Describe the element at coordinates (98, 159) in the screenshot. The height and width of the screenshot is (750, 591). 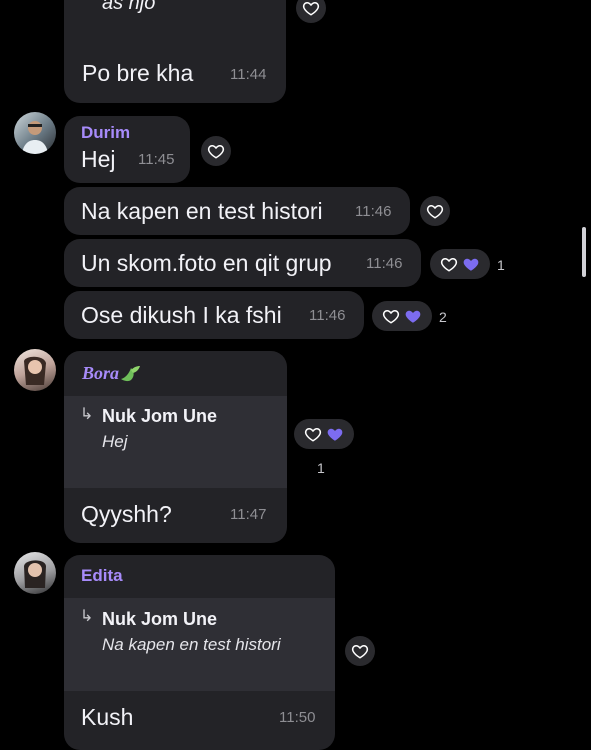
I see `message-text: Hej` at that location.